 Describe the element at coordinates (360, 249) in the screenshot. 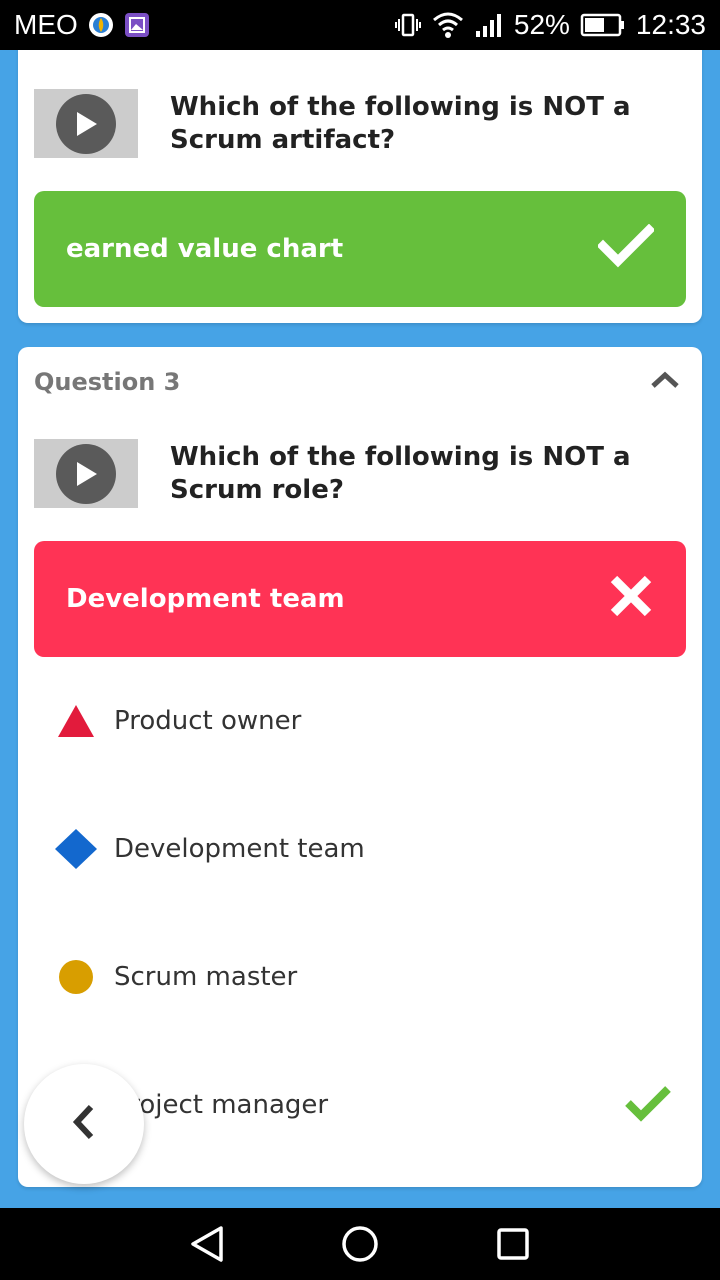

I see `your-answer-correct: earned value chart` at that location.